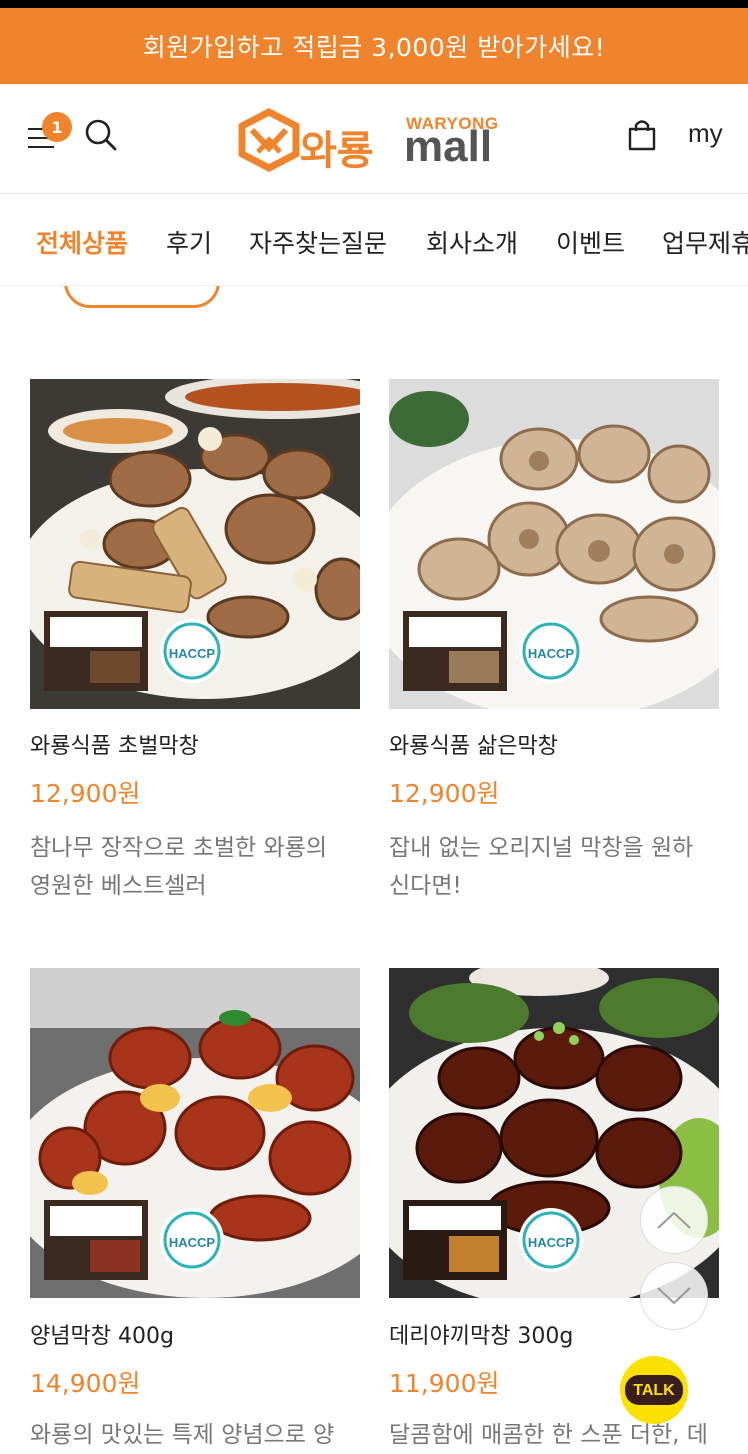  I want to click on tab-all-products: 전체상품, so click(82, 242).